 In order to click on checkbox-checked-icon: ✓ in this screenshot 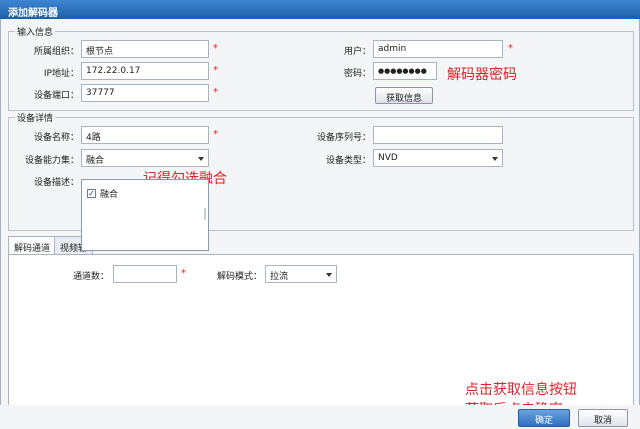, I will do `click(91, 193)`.